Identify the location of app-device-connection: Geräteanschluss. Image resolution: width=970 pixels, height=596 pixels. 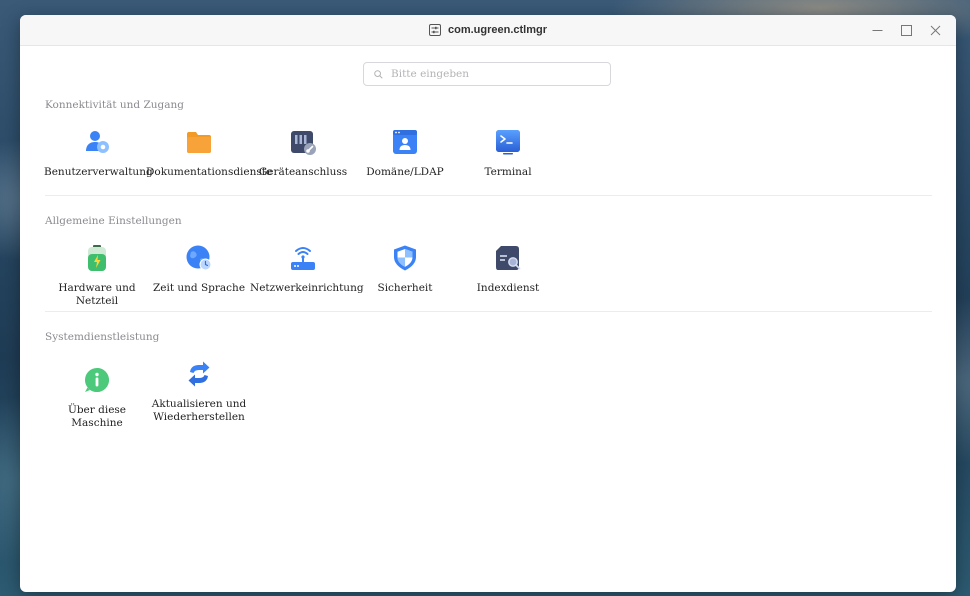
(303, 153).